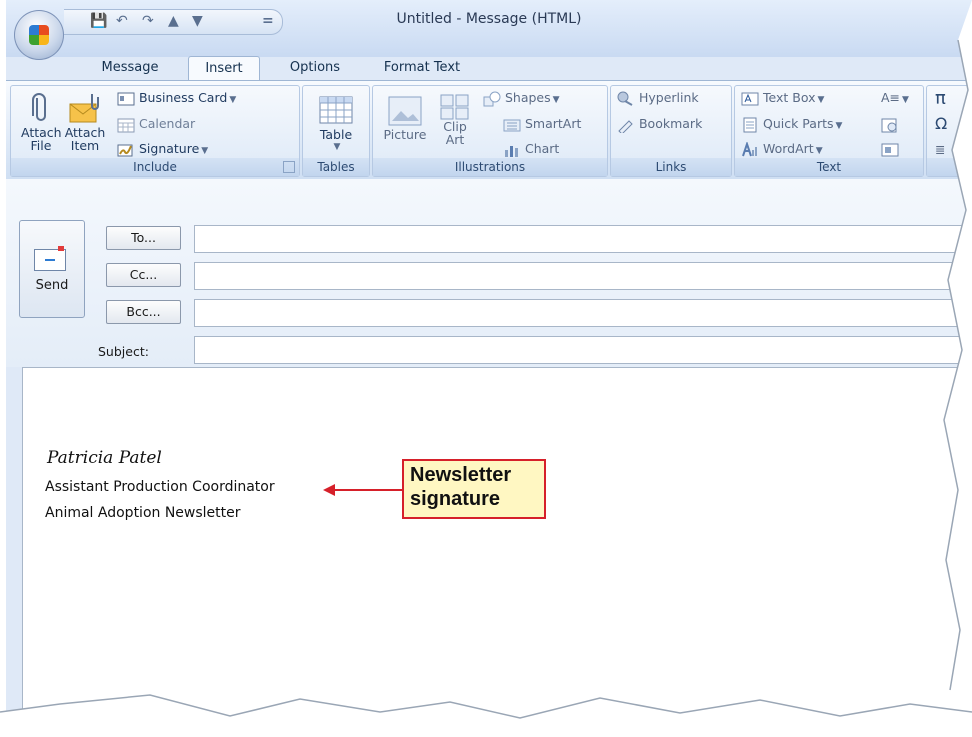 This screenshot has width=972, height=737. I want to click on callout-line-2: signature, so click(455, 499).